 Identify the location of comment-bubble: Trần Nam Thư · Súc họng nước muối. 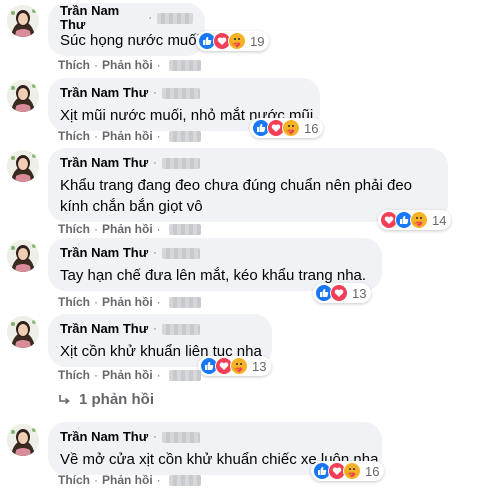
(126, 29).